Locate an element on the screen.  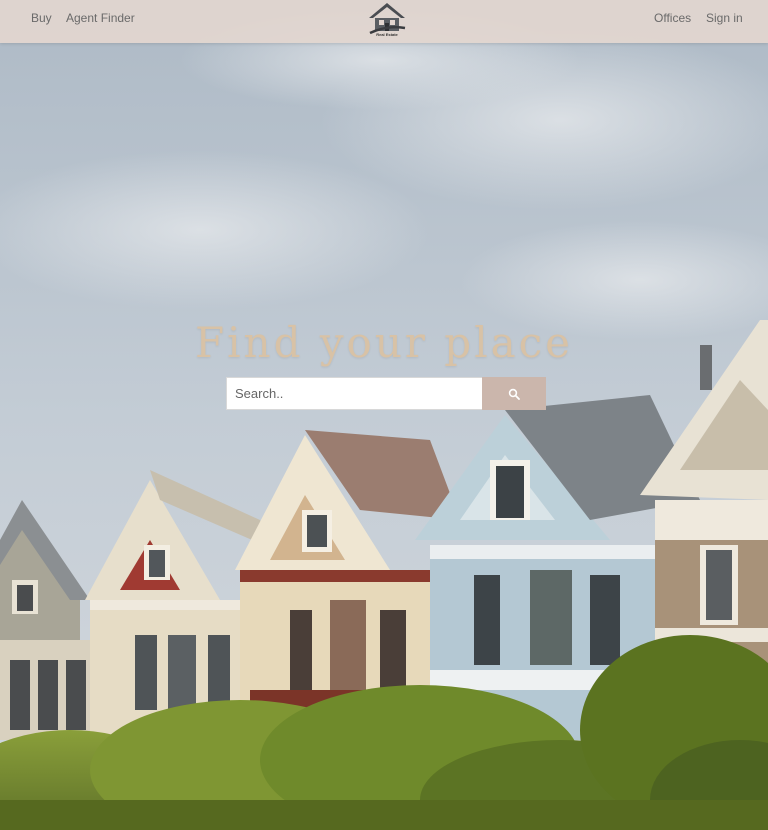
search-button is located at coordinates (514, 393).